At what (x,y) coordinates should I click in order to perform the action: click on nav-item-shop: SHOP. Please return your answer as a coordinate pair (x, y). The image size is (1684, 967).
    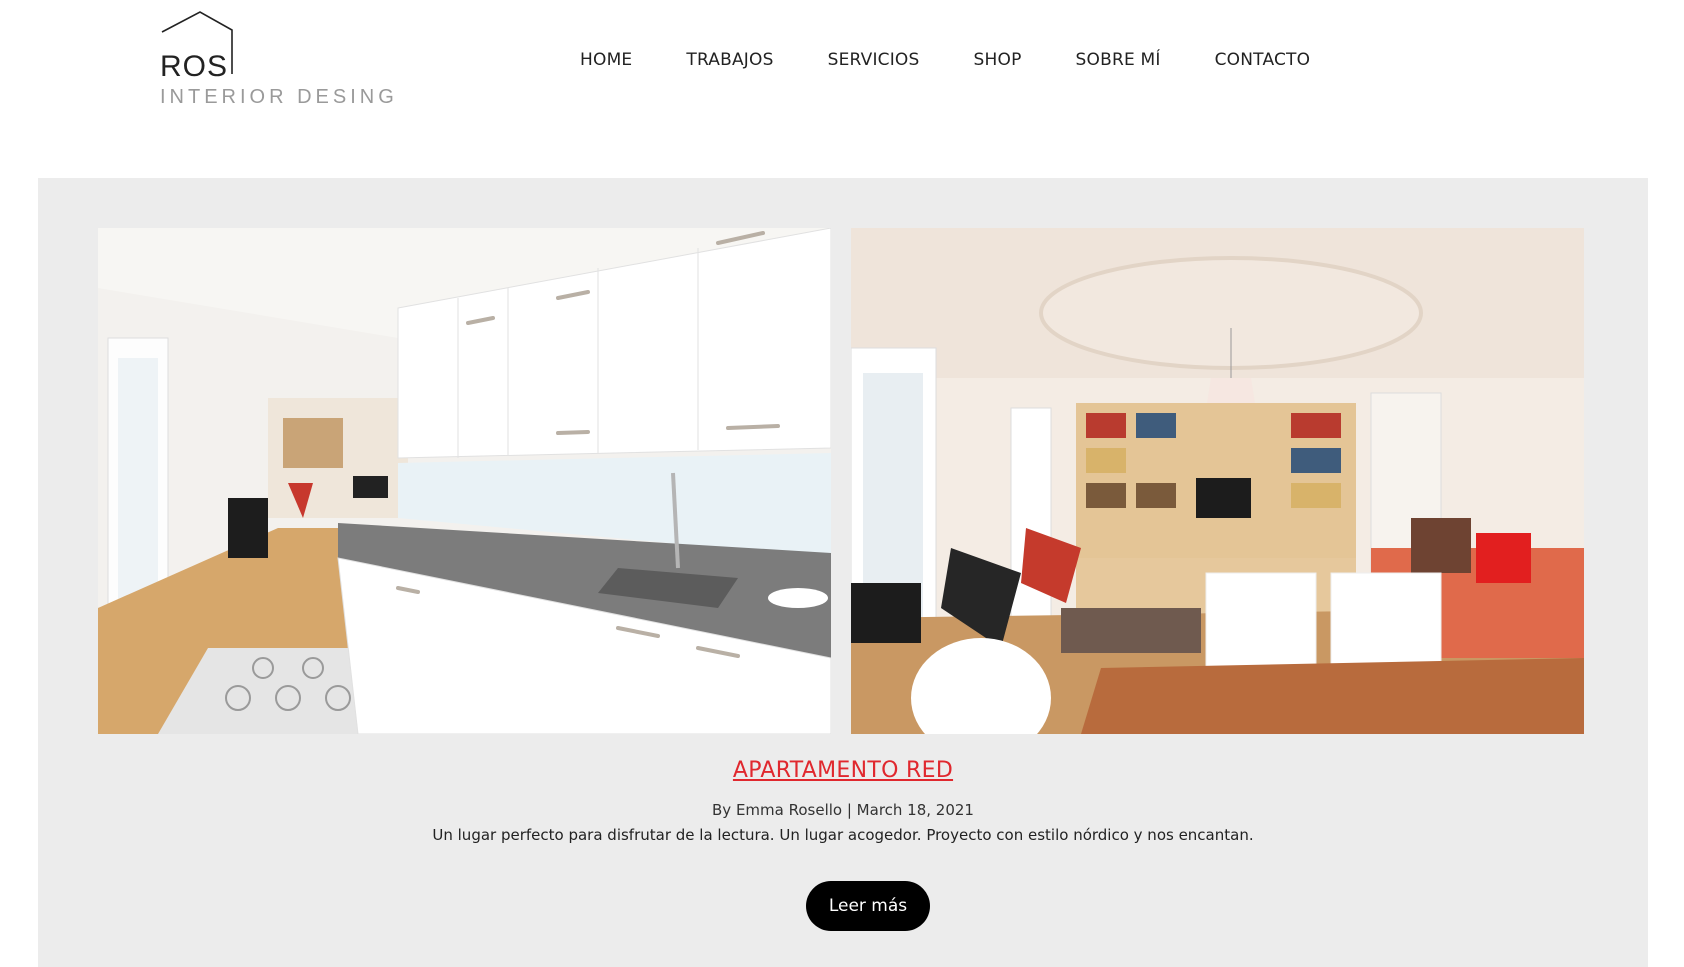
    Looking at the image, I should click on (998, 60).